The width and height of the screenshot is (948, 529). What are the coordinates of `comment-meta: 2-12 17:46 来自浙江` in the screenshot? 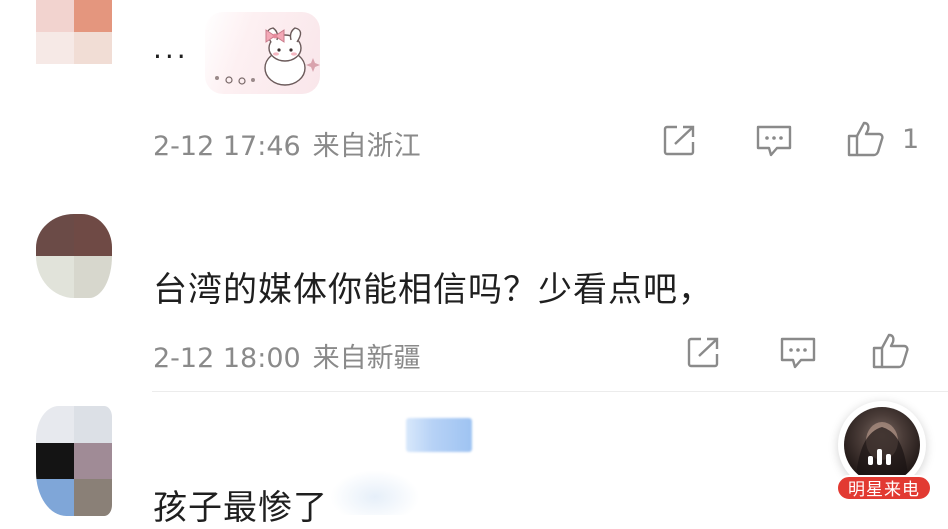 It's located at (287, 143).